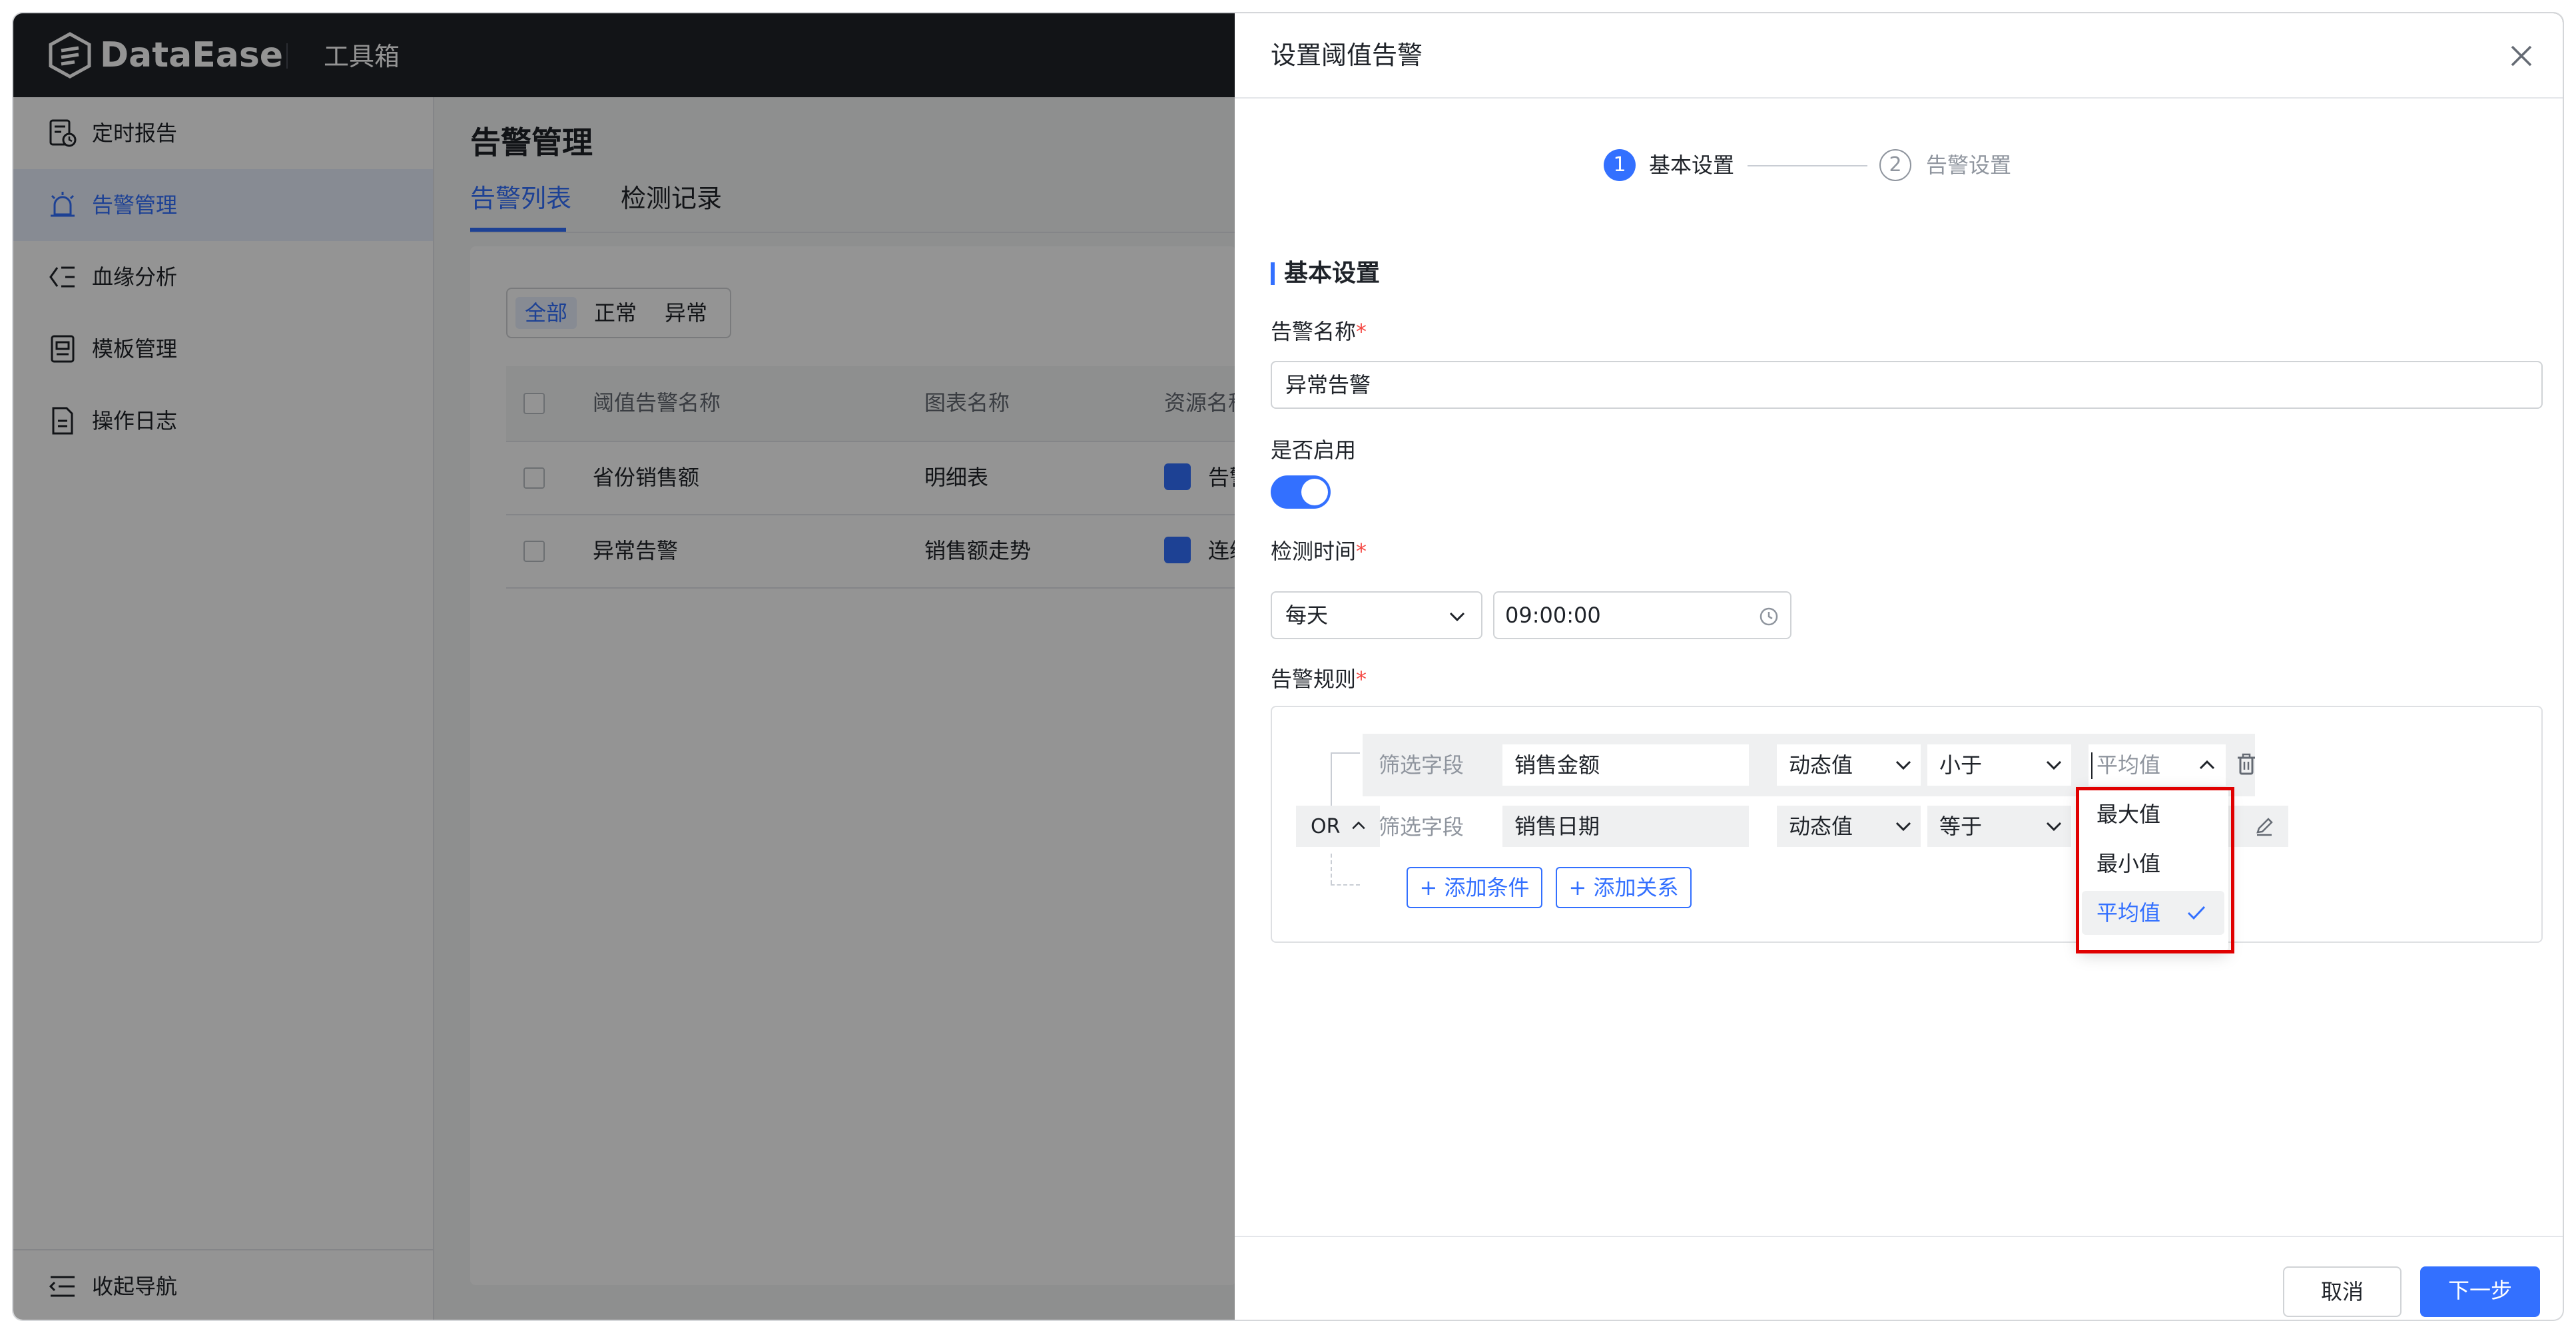 This screenshot has width=2576, height=1333. Describe the element at coordinates (1899, 56) in the screenshot. I see `drawer-header: 设置阈值告警` at that location.